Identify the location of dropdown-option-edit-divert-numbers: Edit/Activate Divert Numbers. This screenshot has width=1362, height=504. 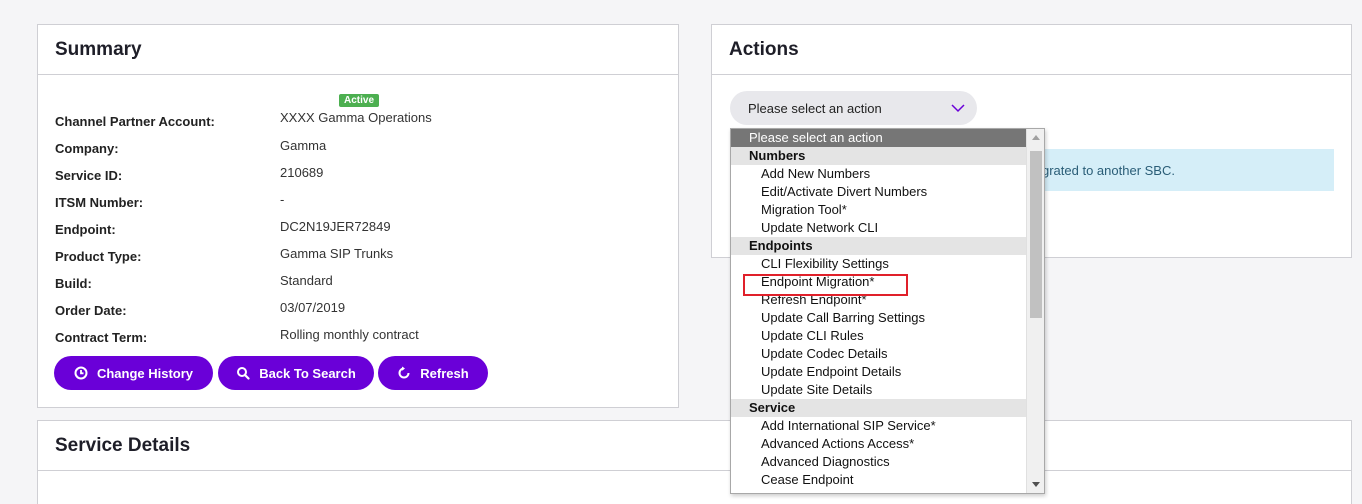
(879, 192).